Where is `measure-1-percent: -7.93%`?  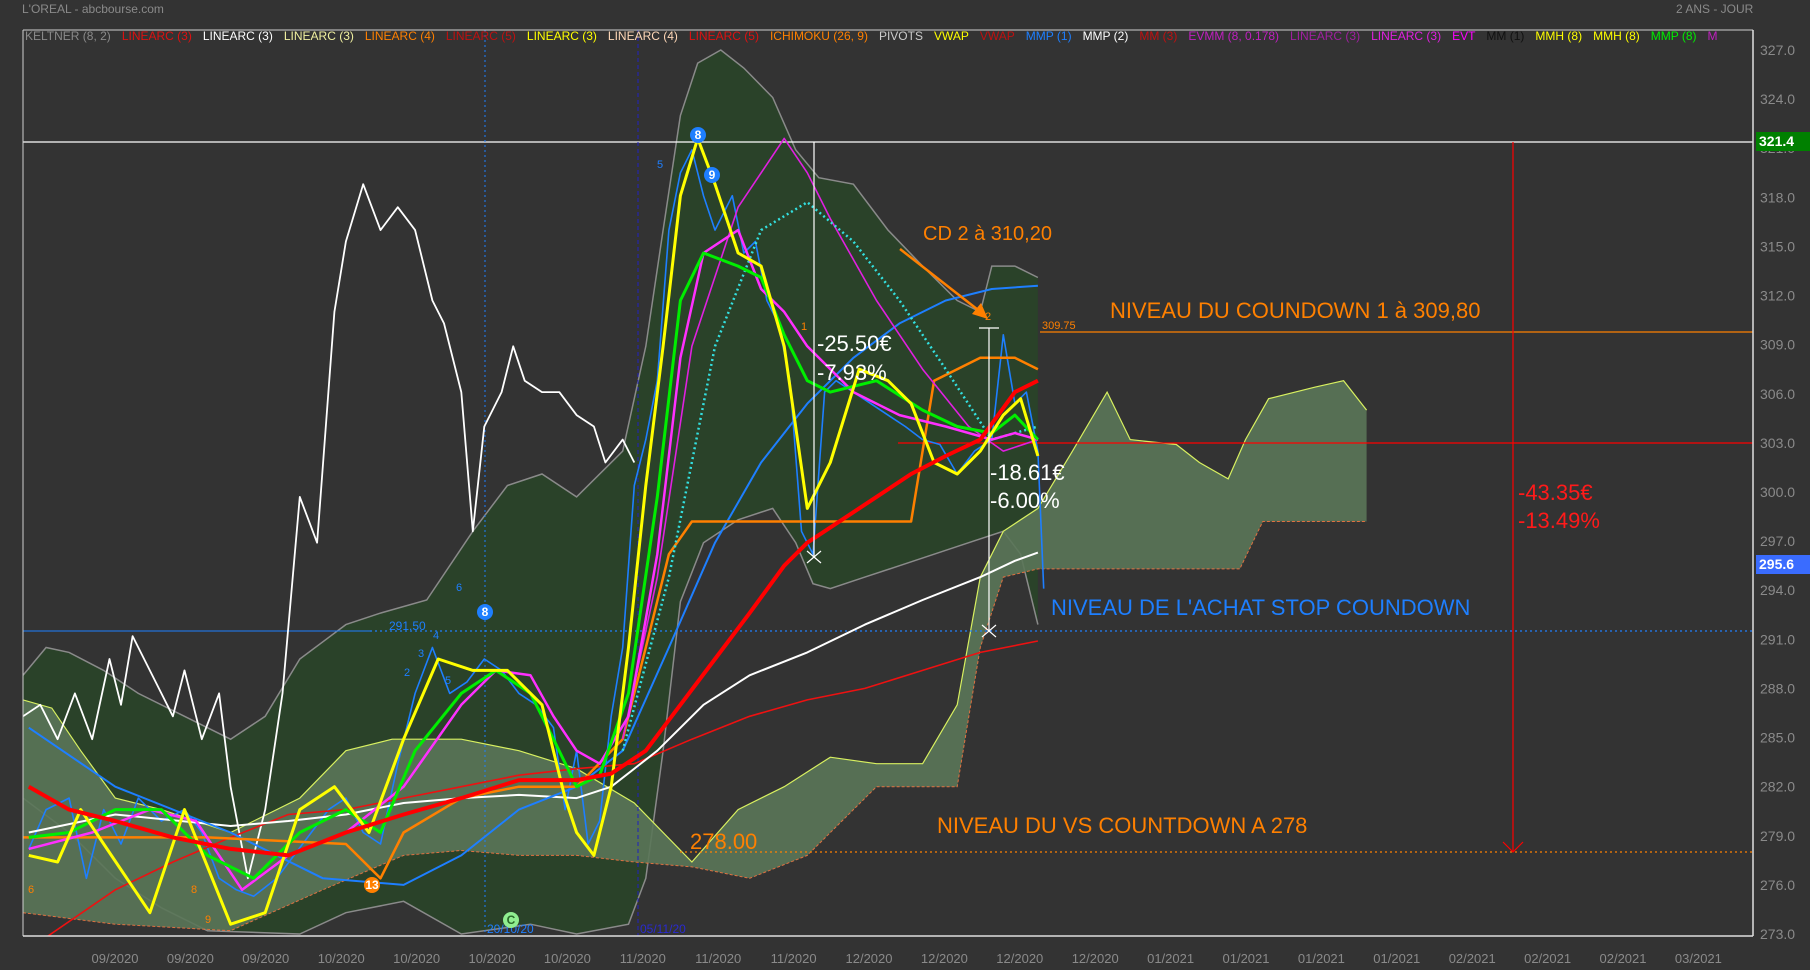
measure-1-percent: -7.93% is located at coordinates (852, 372).